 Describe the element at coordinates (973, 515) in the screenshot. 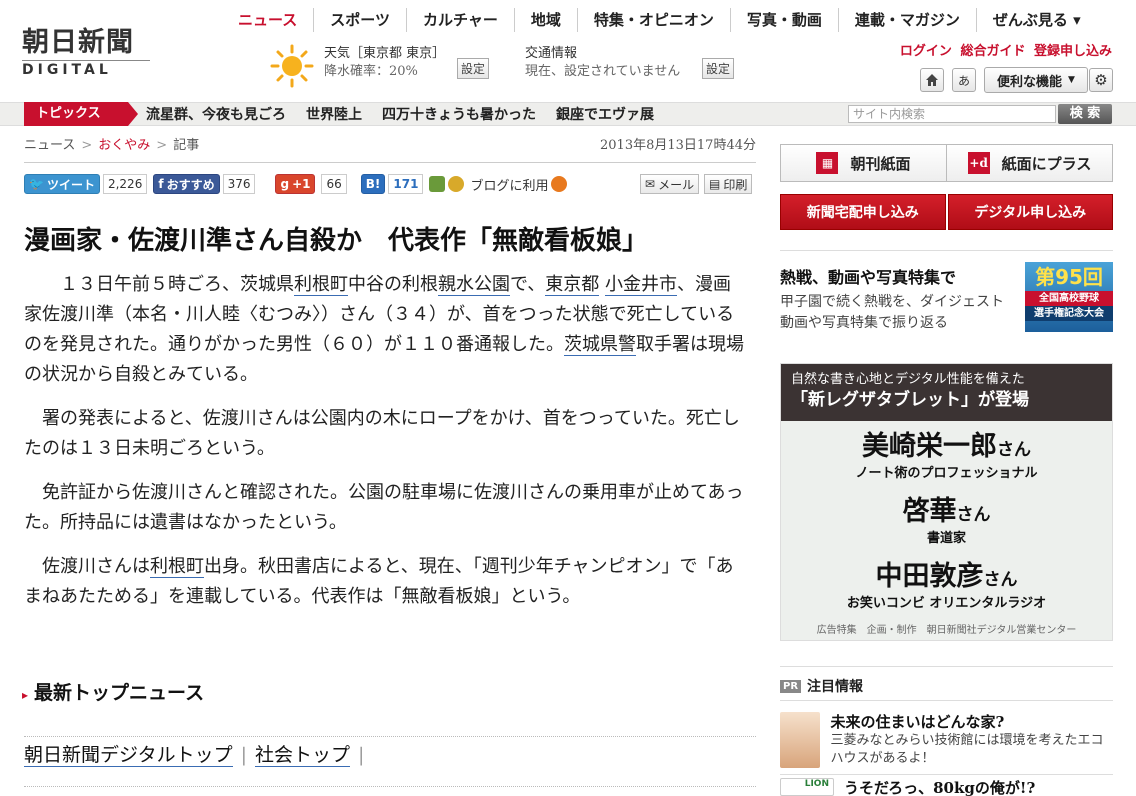

I see `ad-person-suffix: さん` at that location.